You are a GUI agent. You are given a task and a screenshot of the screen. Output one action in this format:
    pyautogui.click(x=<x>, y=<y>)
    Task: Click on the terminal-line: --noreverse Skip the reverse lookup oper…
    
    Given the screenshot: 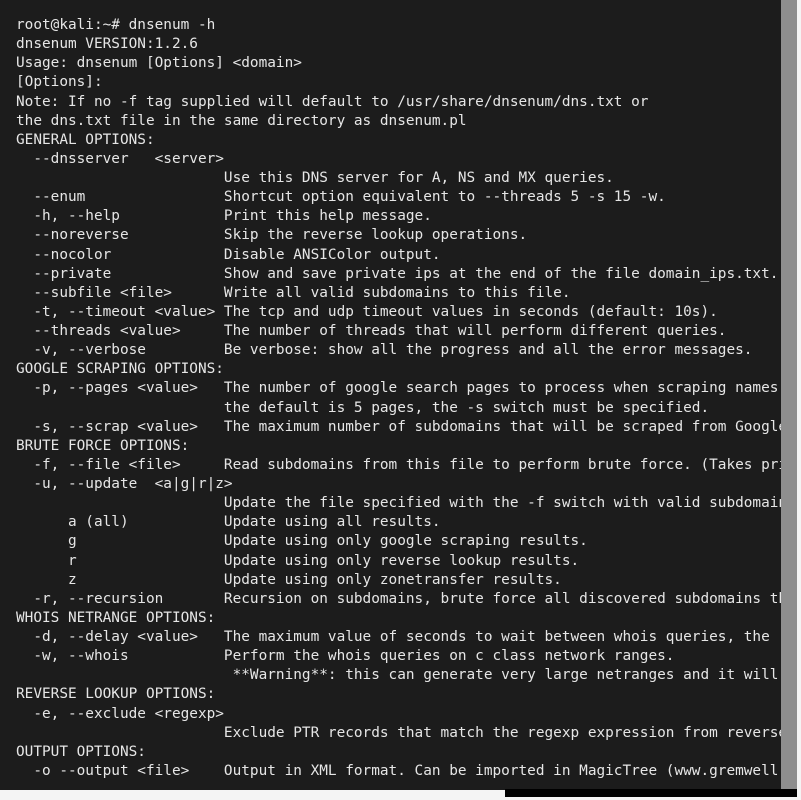 What is the action you would take?
    pyautogui.click(x=272, y=235)
    